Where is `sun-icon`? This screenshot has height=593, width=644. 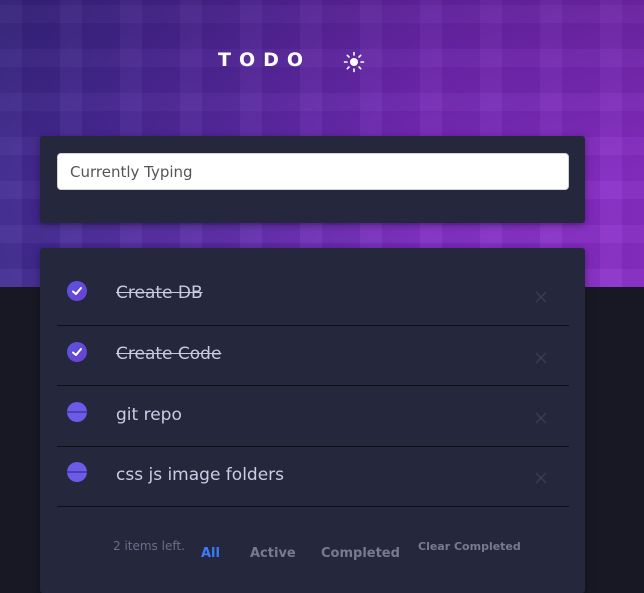 sun-icon is located at coordinates (354, 62).